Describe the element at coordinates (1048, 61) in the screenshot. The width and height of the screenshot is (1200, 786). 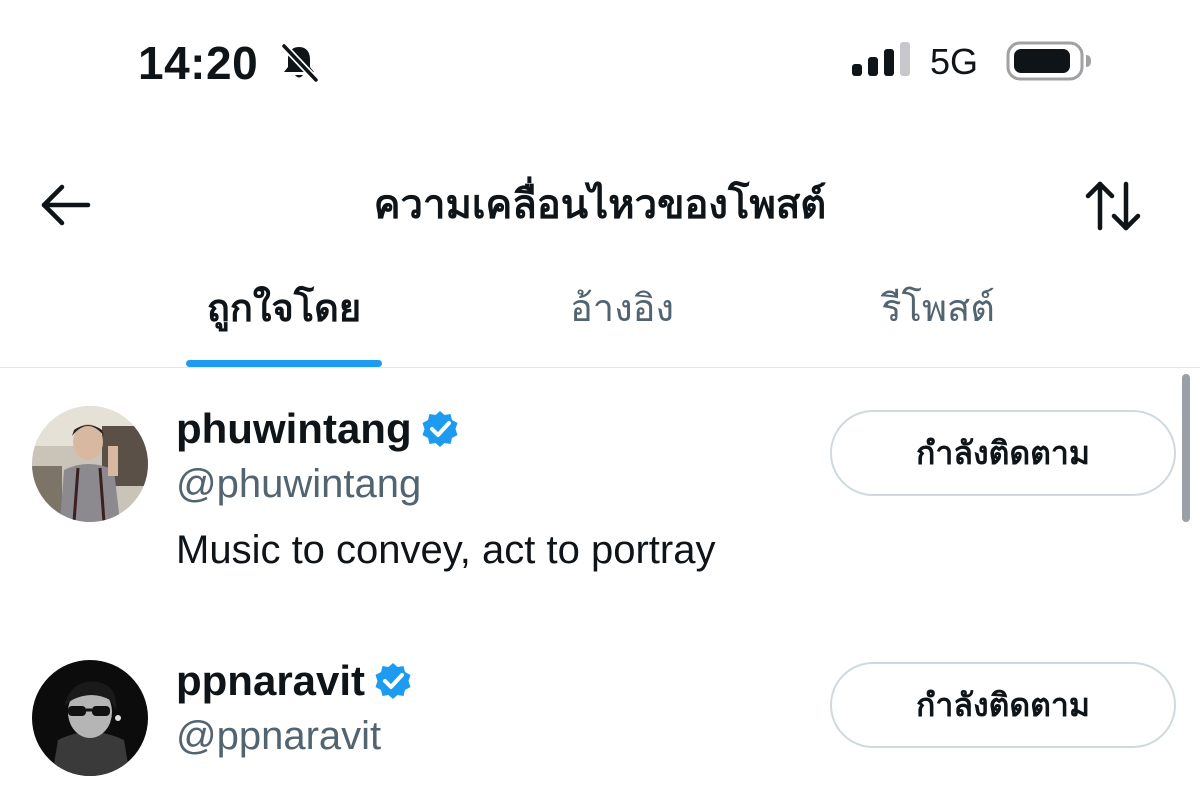
I see `battery-icon` at that location.